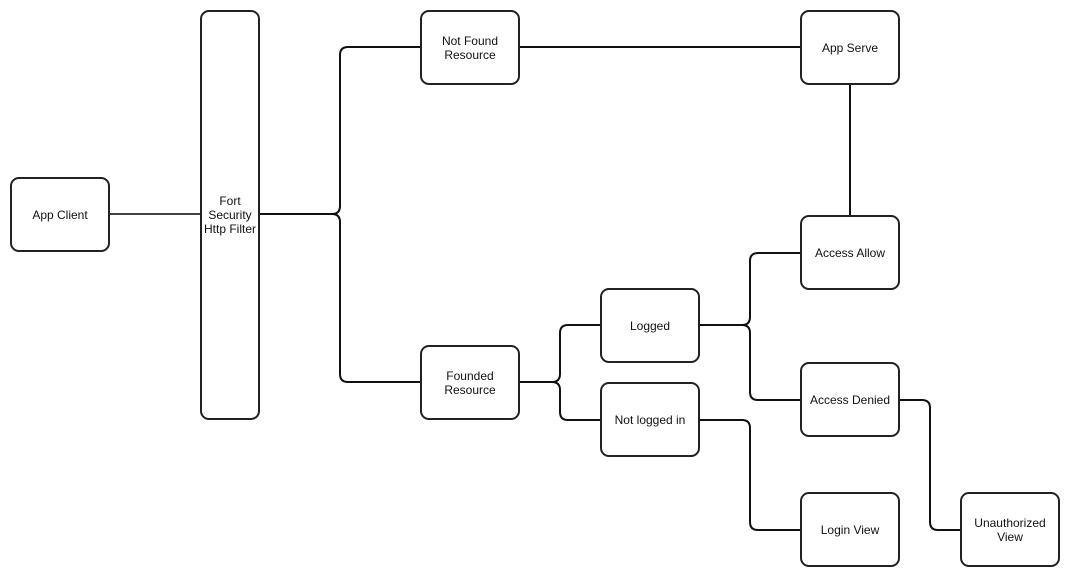  What do you see at coordinates (340, 298) in the screenshot?
I see `edge-filter-founded` at bounding box center [340, 298].